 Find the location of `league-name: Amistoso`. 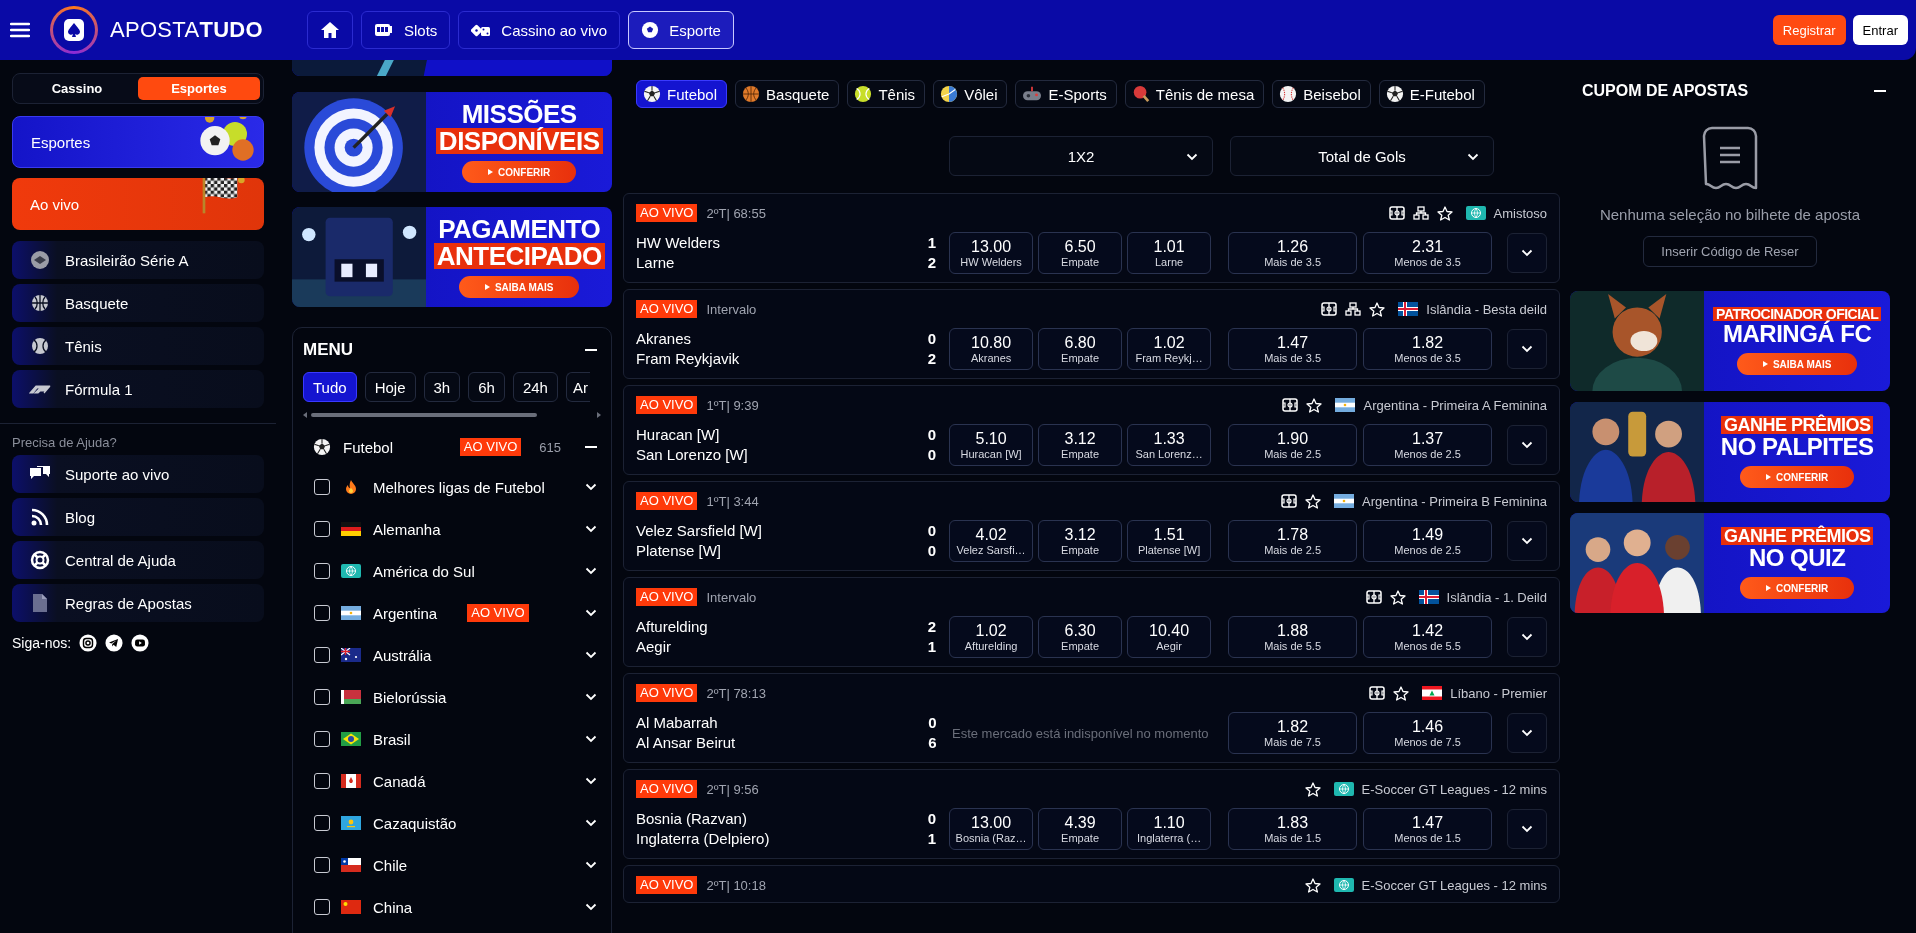

league-name: Amistoso is located at coordinates (1520, 213).